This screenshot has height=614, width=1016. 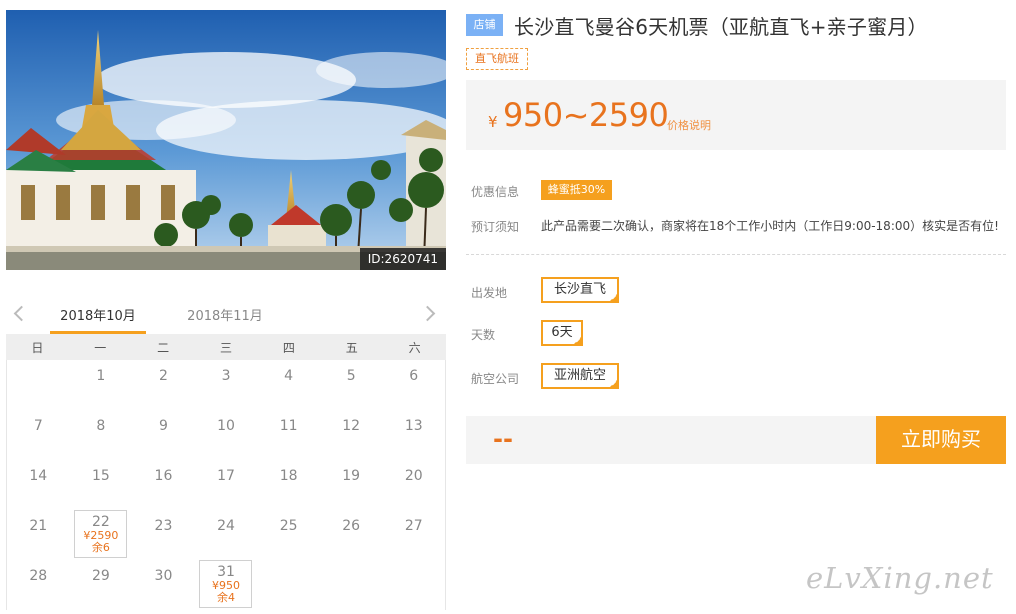 I want to click on calendar-day: 23, so click(x=163, y=535).